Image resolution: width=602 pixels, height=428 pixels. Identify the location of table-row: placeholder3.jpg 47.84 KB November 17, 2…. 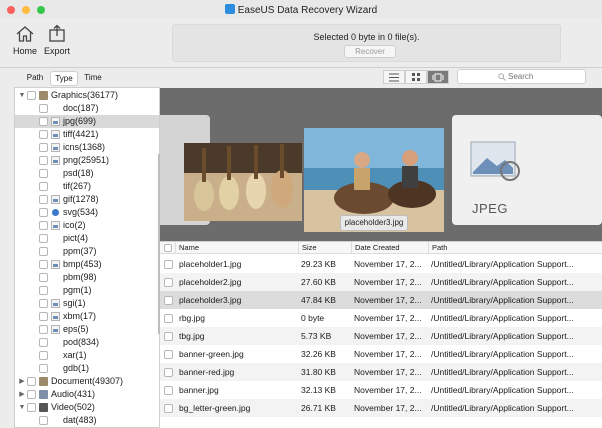
(381, 300).